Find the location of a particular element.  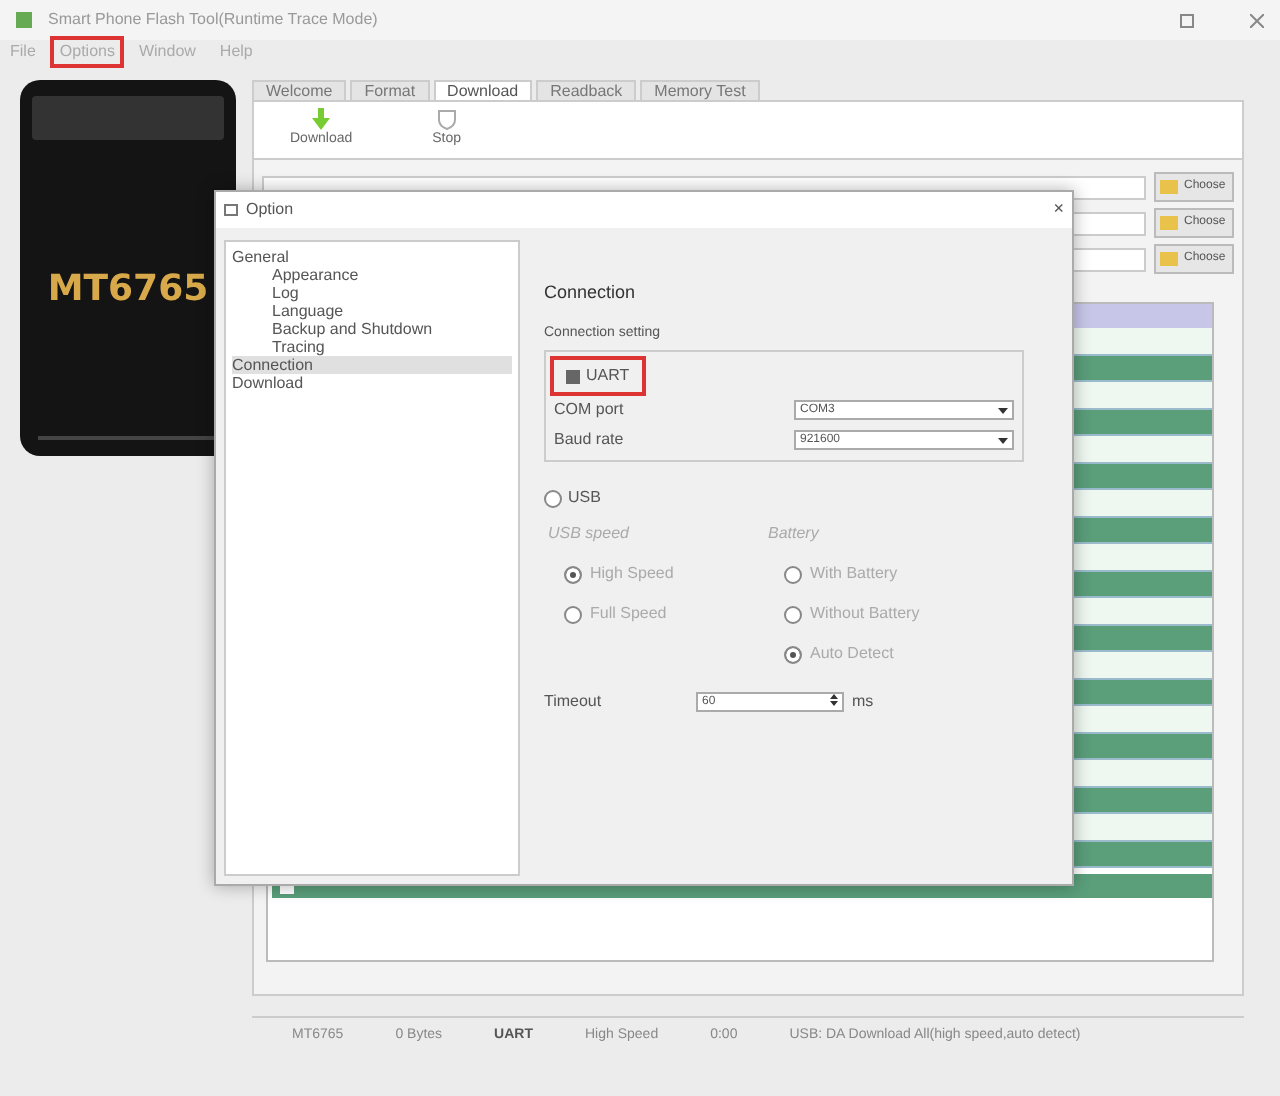

tab: Readback is located at coordinates (586, 90).